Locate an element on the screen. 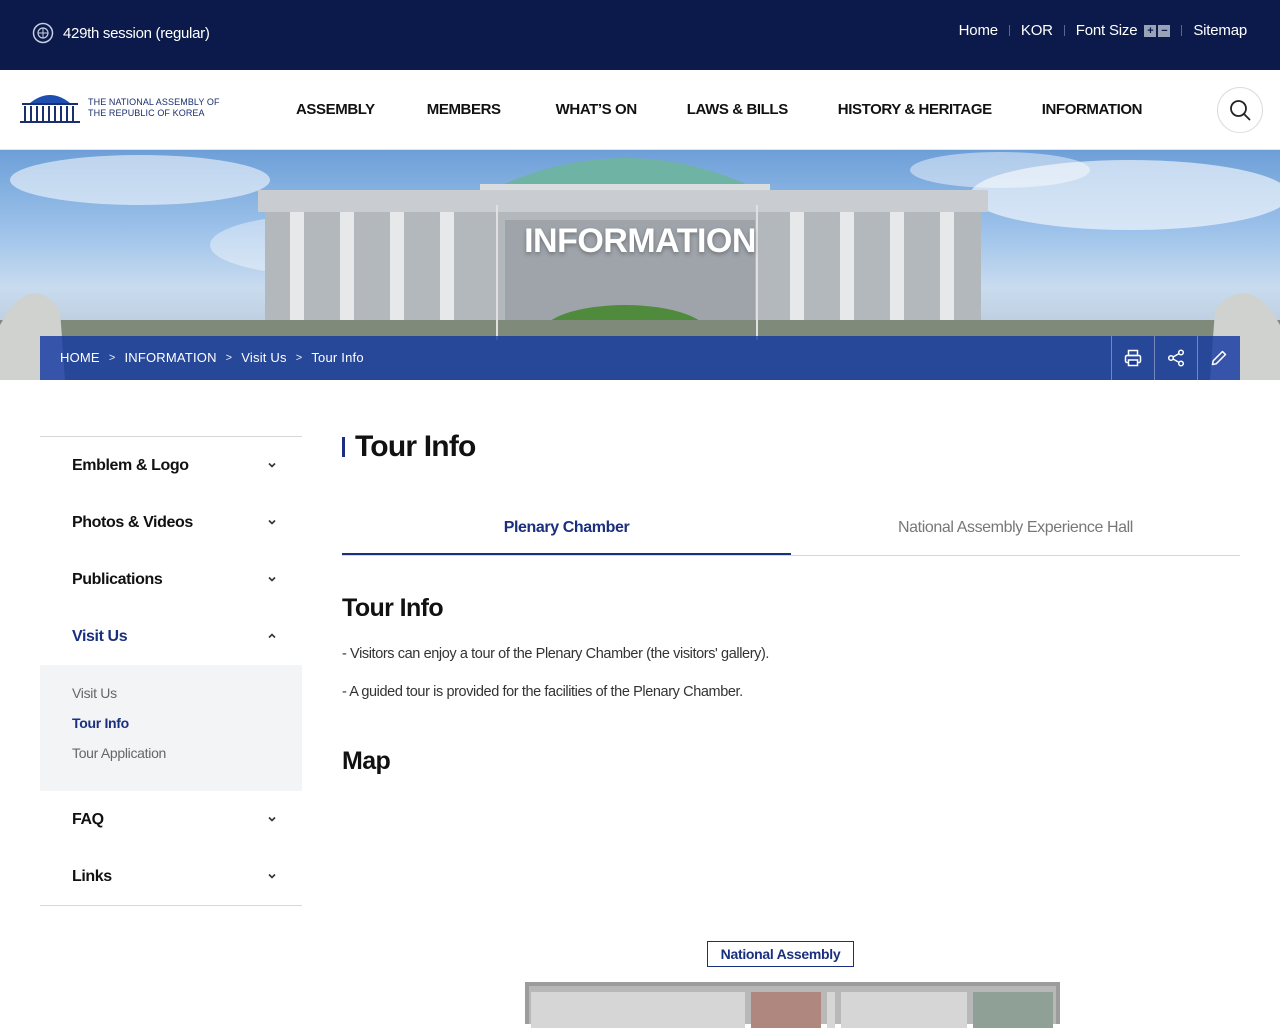  nav-members: MEMBERS is located at coordinates (464, 109).